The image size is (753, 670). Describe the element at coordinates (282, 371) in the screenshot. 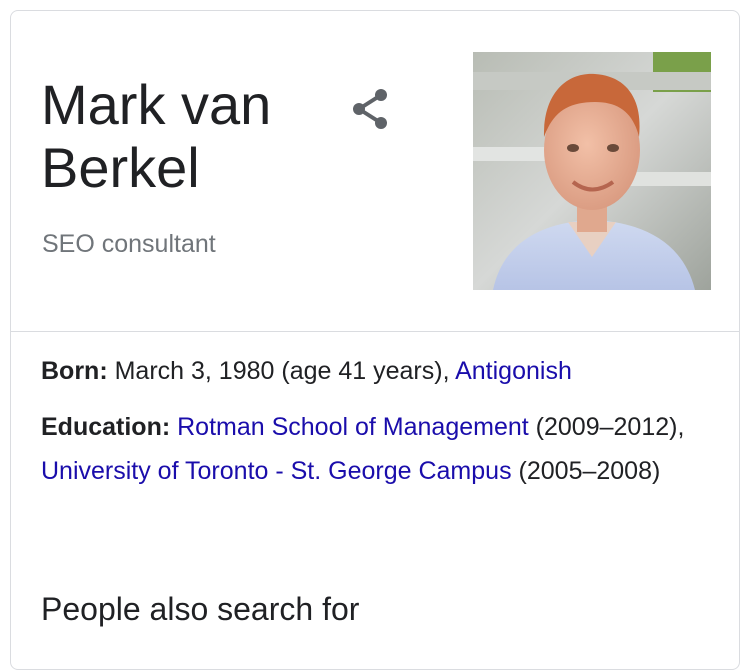

I see `fact-born-date: March 3, 1980 (age 41 years),` at that location.